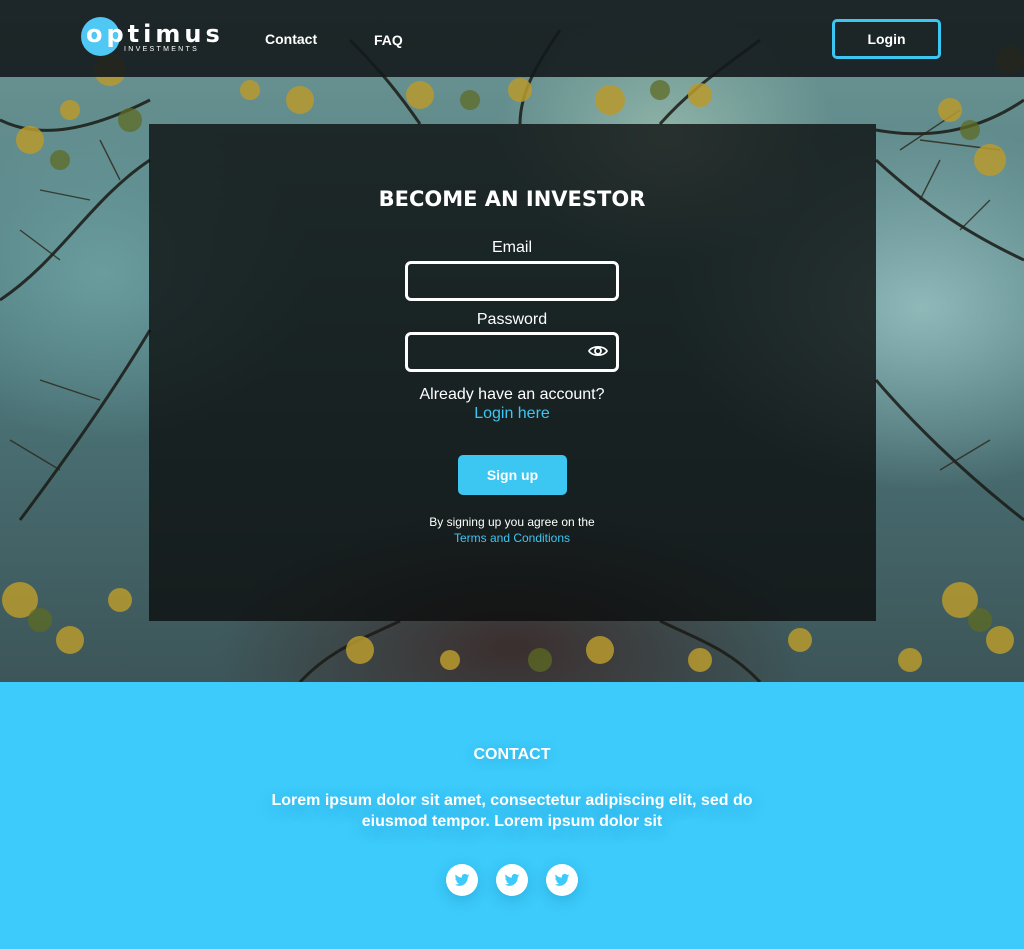 The width and height of the screenshot is (1024, 949). I want to click on terms-and-conditions-link: Terms and Conditions, so click(512, 538).